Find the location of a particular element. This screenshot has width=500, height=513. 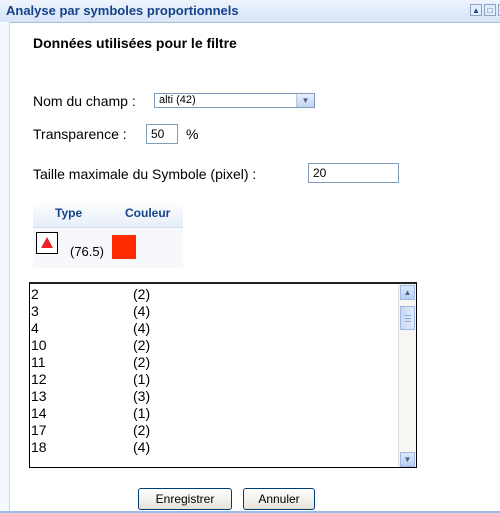

transparency-unit: % is located at coordinates (192, 134).